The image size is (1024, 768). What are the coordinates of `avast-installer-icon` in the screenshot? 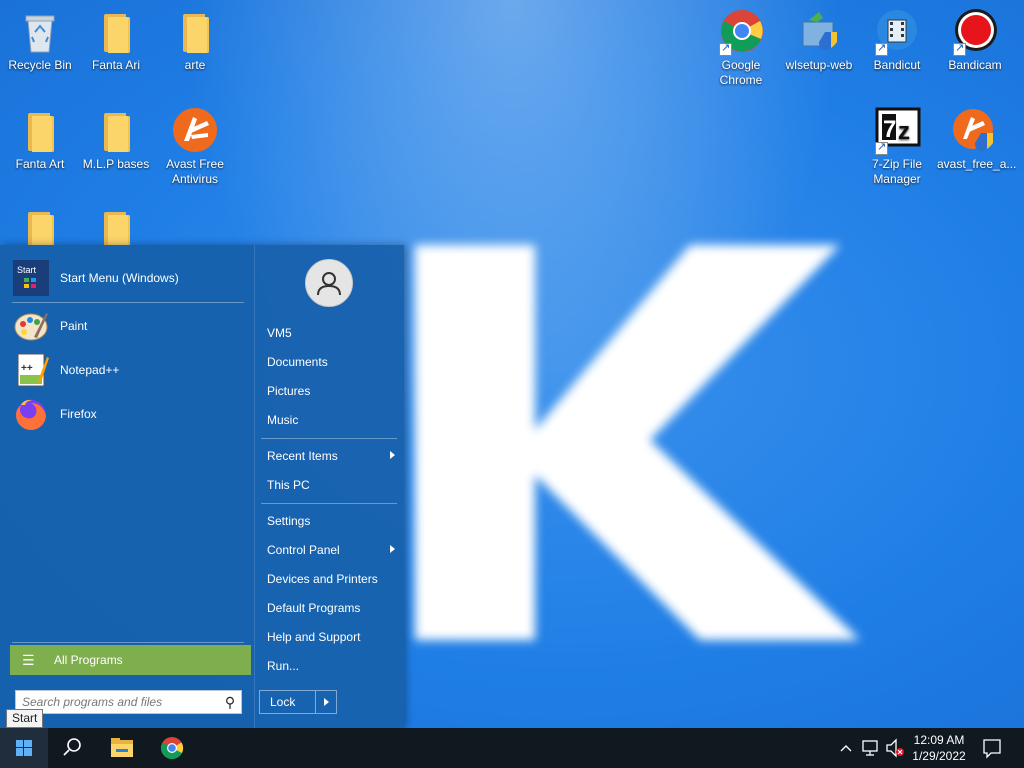 It's located at (975, 131).